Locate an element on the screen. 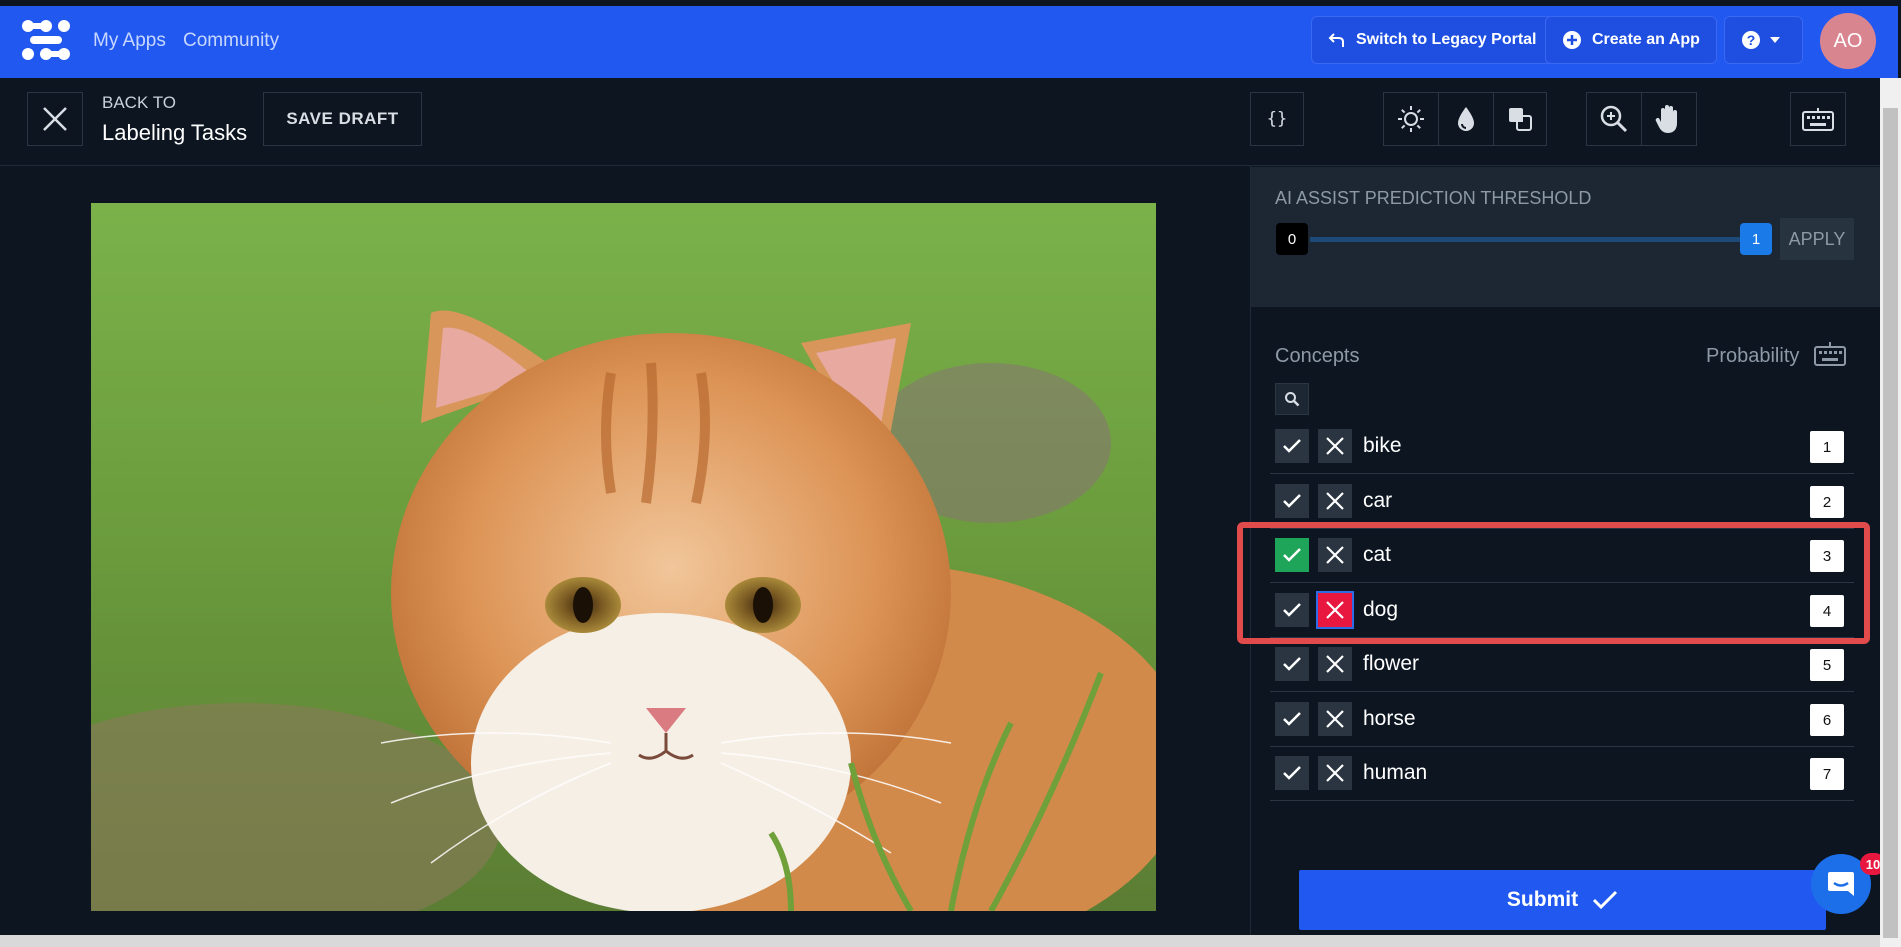  app-logo-icon is located at coordinates (46, 40).